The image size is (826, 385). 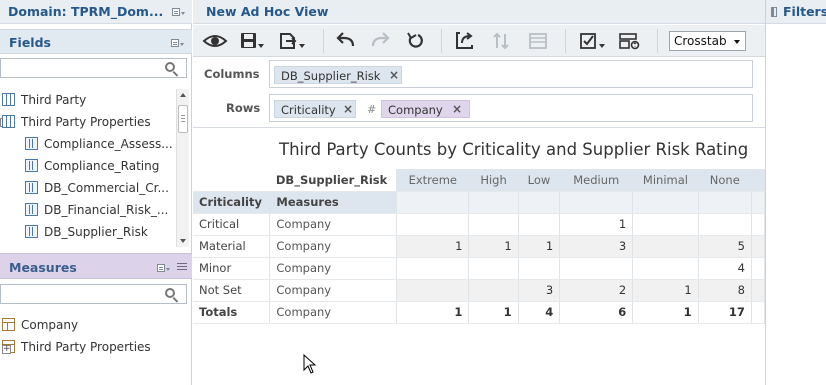 I want to click on column-header: High, so click(x=493, y=180).